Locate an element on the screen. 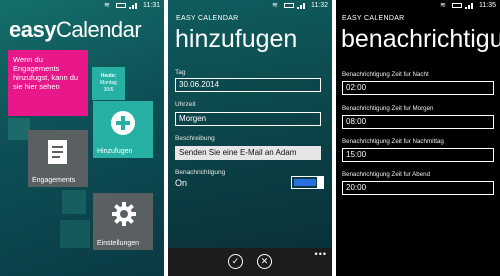 This screenshot has height=276, width=500. time-field: Morgen is located at coordinates (248, 119).